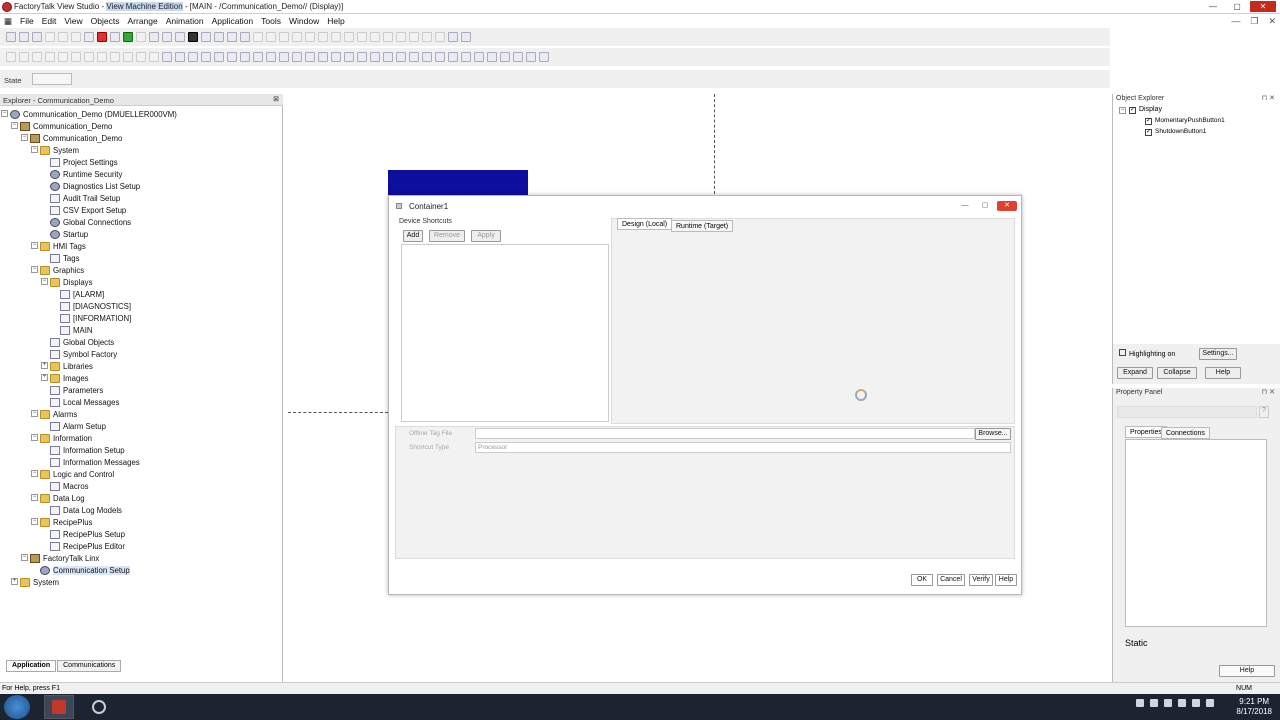  Describe the element at coordinates (1175, 132) in the screenshot. I see `object-item-shutdown-button: ✓ ShutdownButton1` at that location.